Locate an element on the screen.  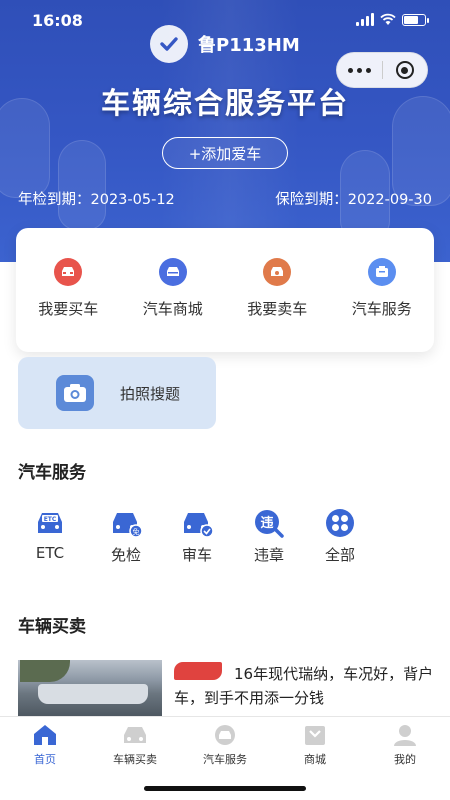
status-time: 16:08 is located at coordinates (57, 20).